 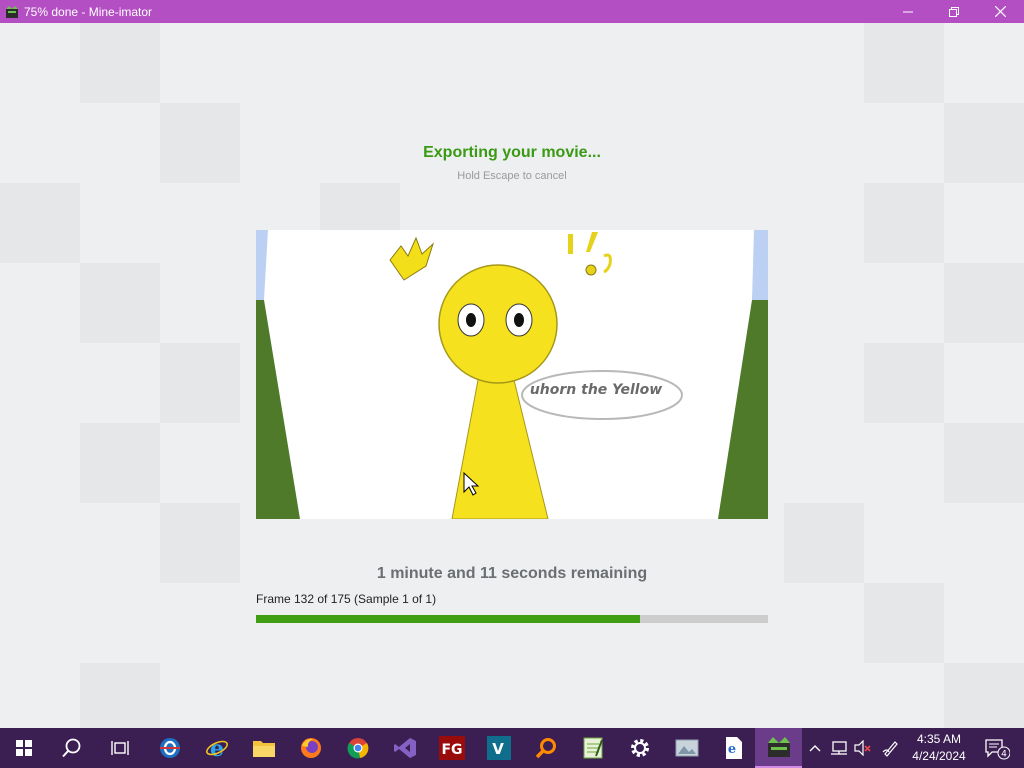 I want to click on character-head, so click(x=498, y=324).